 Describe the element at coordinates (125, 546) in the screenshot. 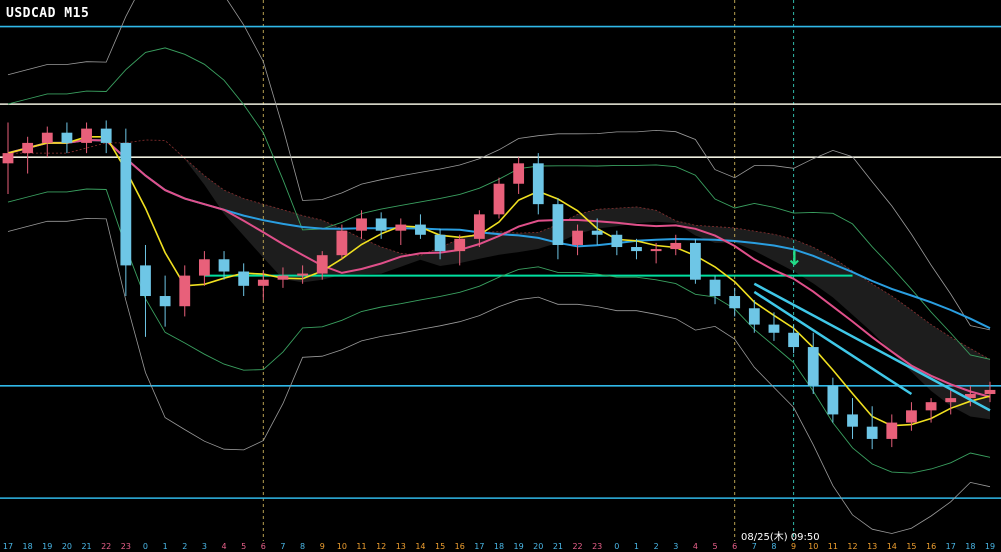

I see `x-tick-label: 23` at that location.